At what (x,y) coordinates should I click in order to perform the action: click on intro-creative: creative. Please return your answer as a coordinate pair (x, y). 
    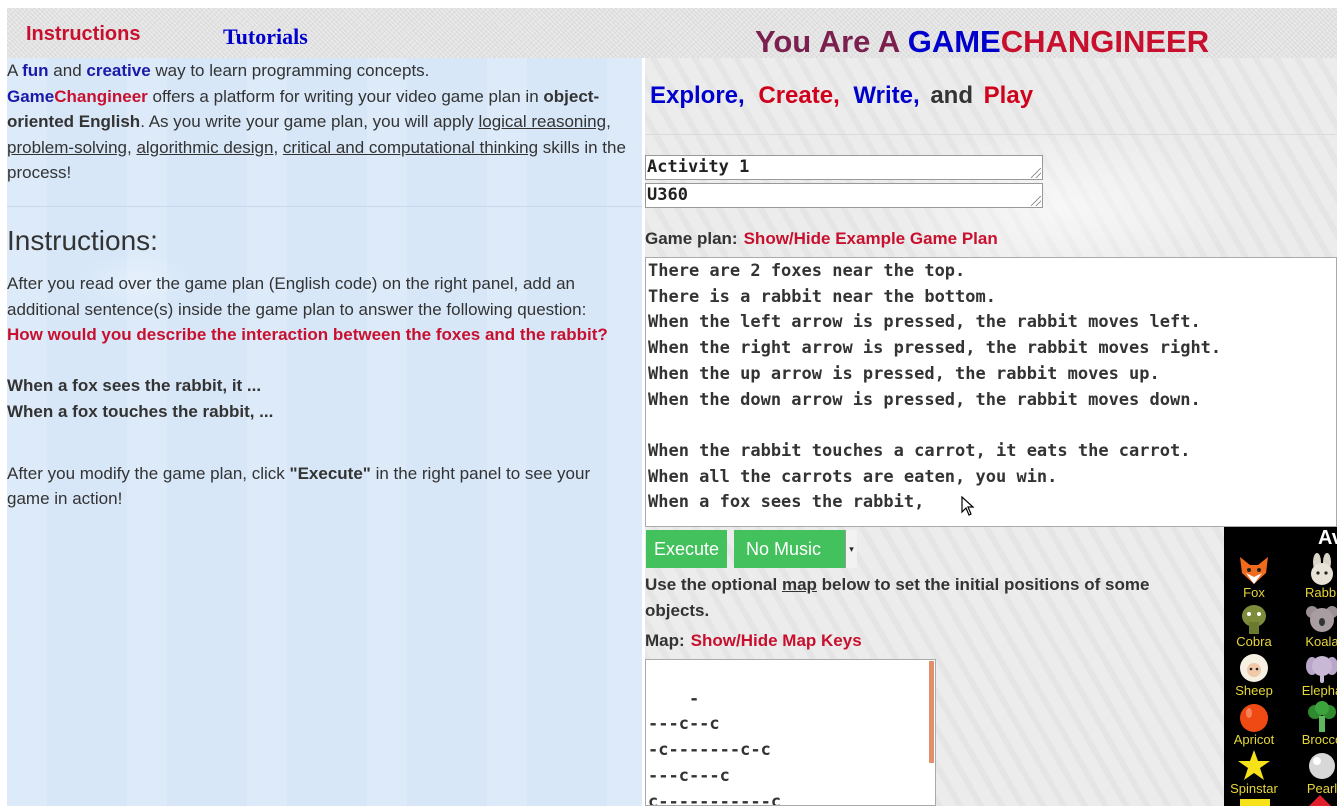
    Looking at the image, I should click on (118, 70).